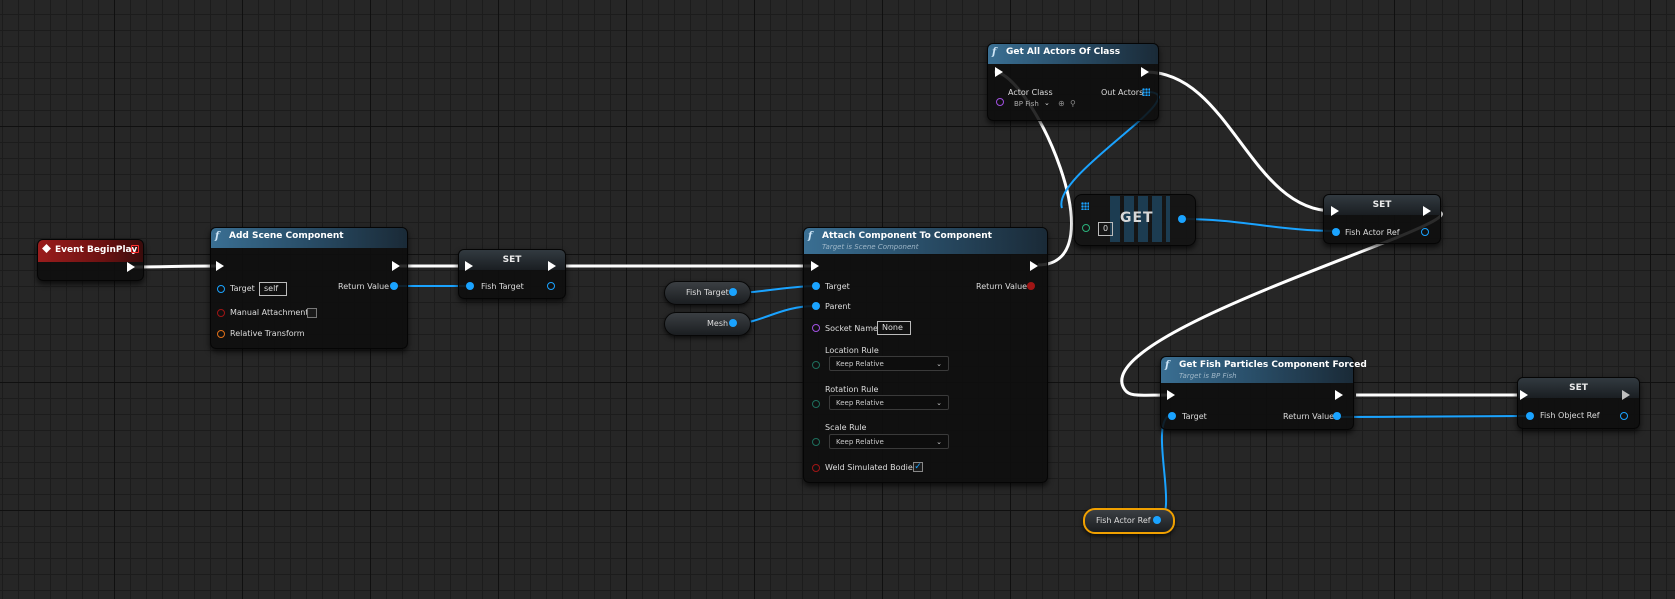 The image size is (1675, 599). Describe the element at coordinates (816, 286) in the screenshot. I see `attach-target-pin` at that location.